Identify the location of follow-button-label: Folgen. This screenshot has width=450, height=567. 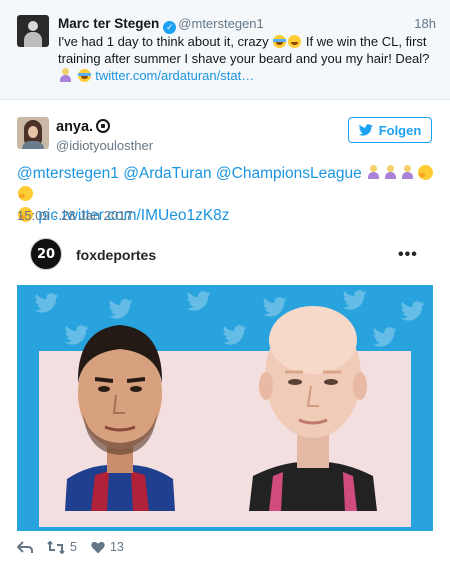
(400, 130).